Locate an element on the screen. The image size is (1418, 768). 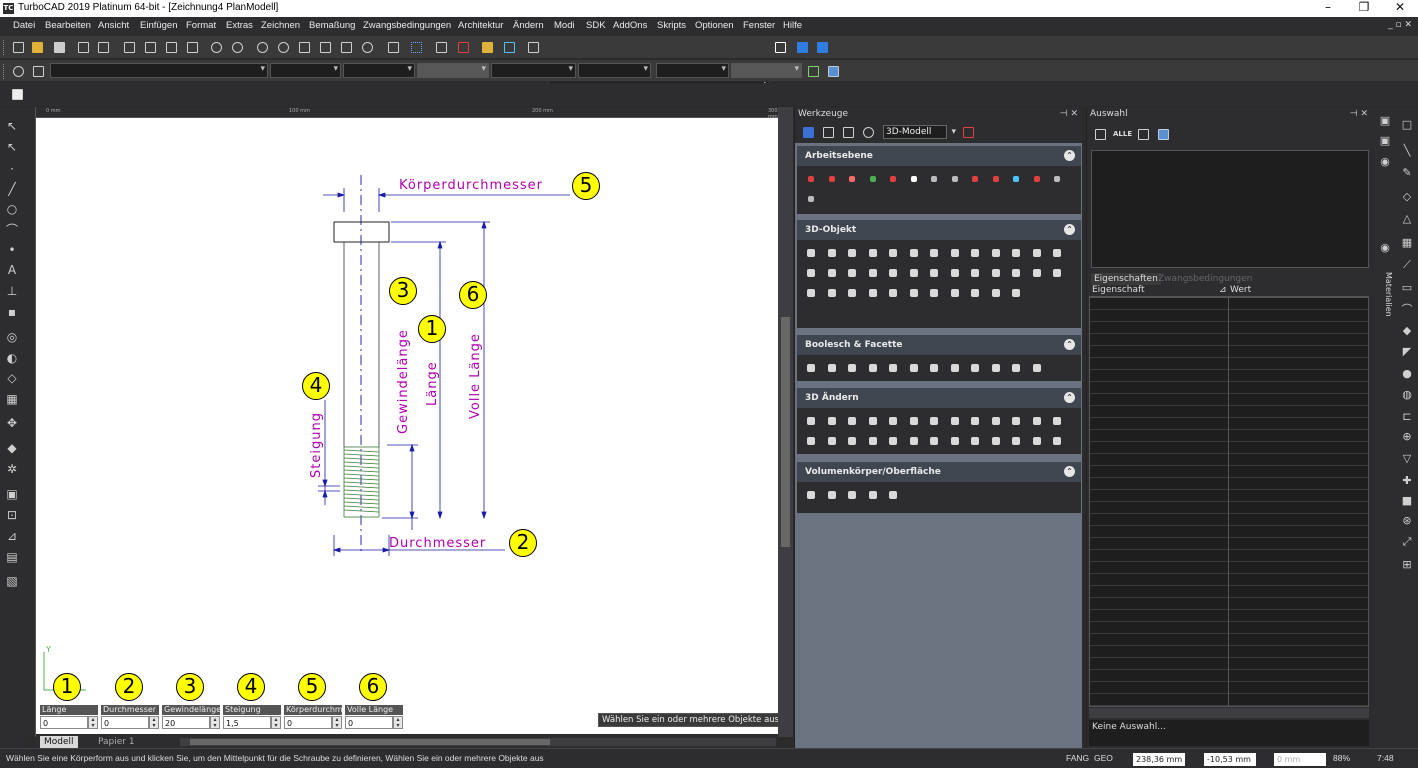
menu-modi: Modi is located at coordinates (564, 25).